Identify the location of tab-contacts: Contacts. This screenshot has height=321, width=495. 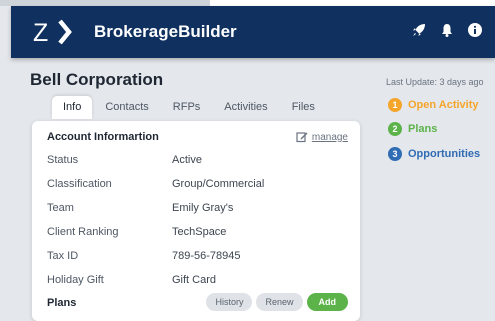
(126, 107).